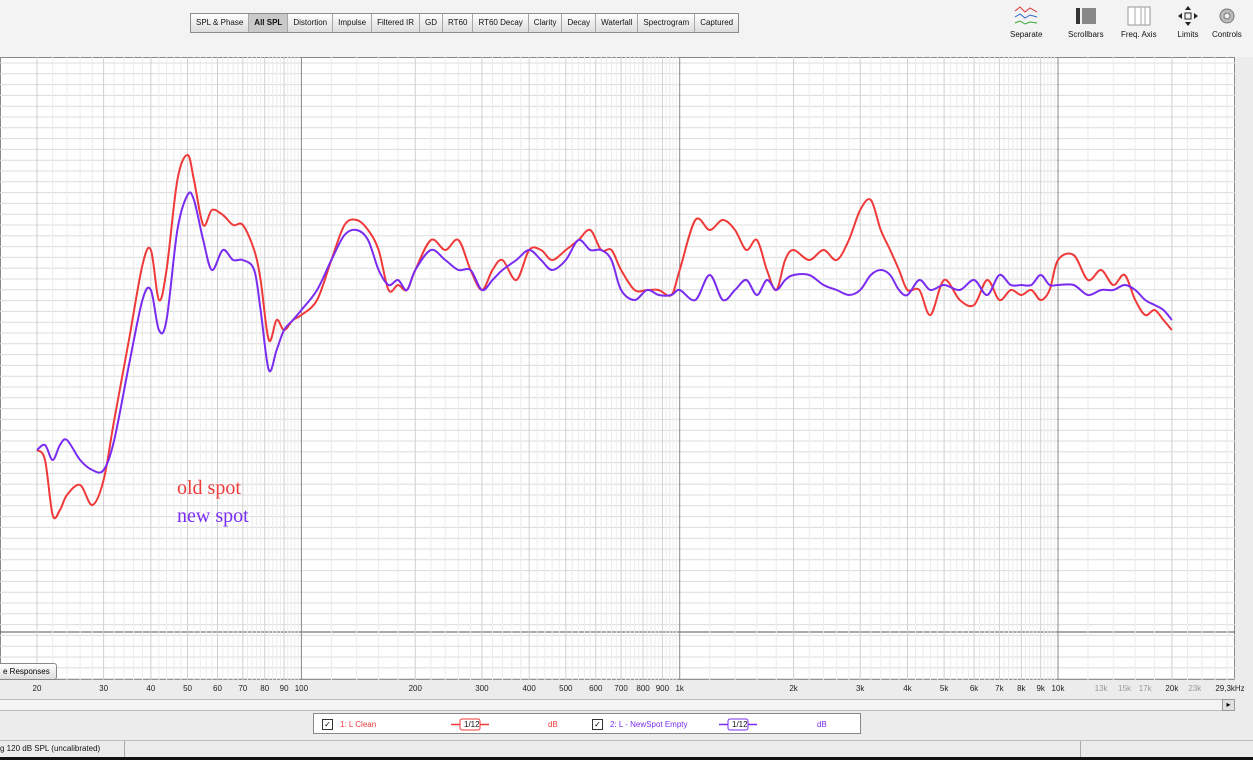  What do you see at coordinates (1040, 688) in the screenshot?
I see `x-tick-label: 9k` at bounding box center [1040, 688].